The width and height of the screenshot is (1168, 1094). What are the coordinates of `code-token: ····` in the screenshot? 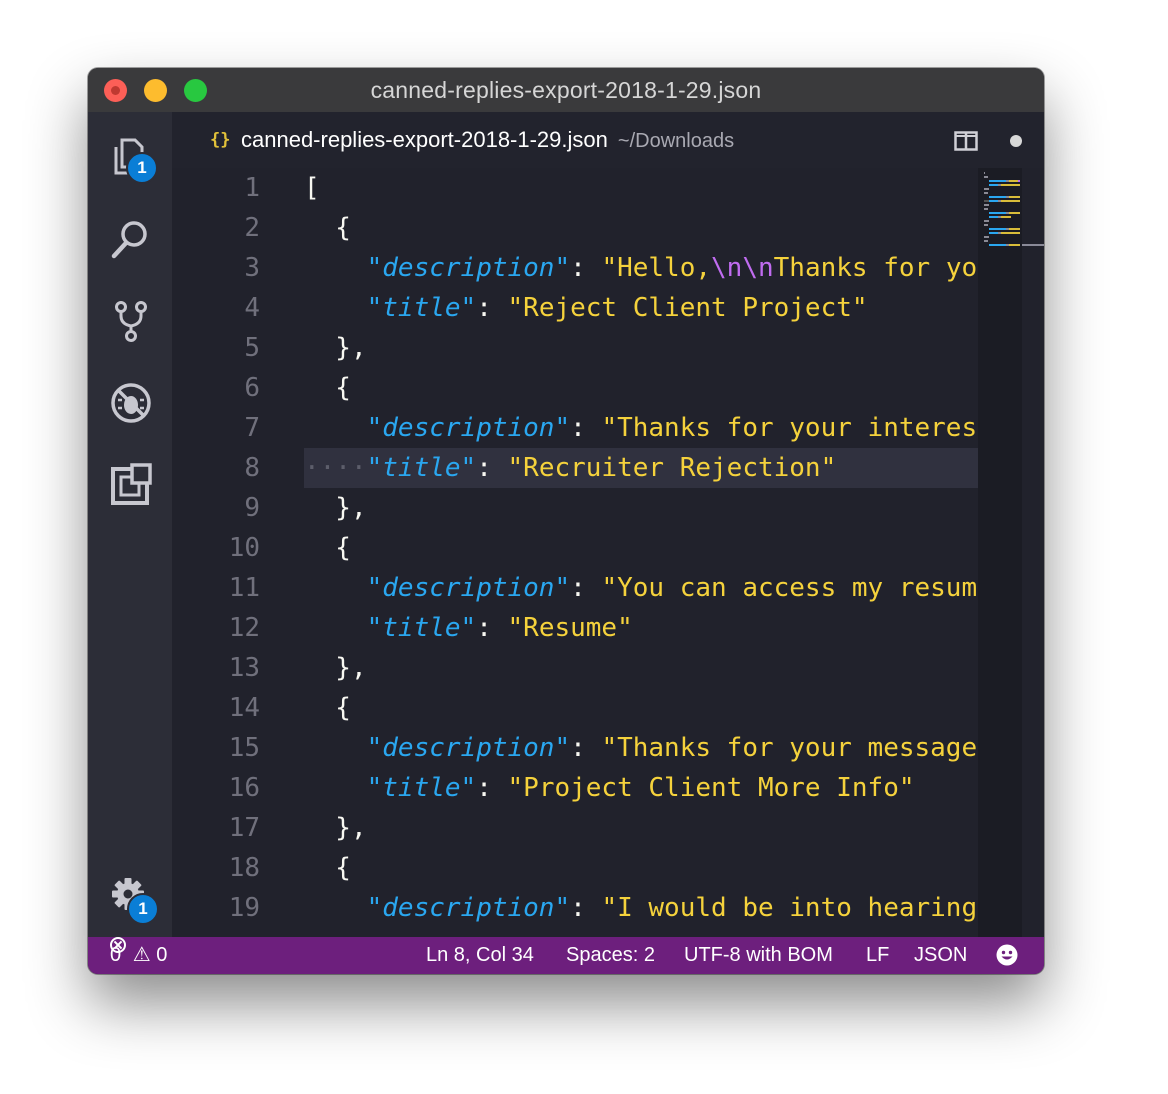 It's located at (335, 468).